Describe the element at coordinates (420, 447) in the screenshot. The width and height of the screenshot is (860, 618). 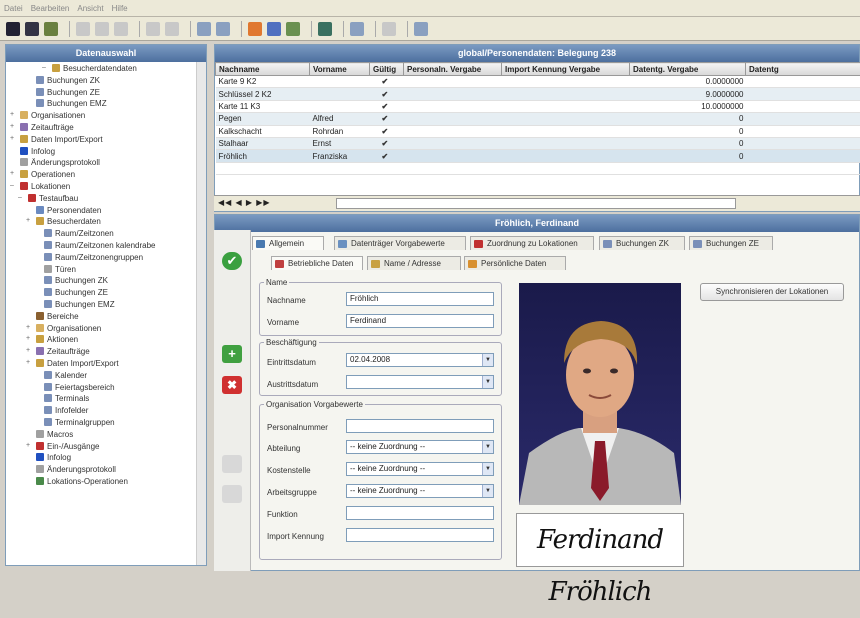
I see `abteilung-select: -- keine Zuordnung --▼` at that location.